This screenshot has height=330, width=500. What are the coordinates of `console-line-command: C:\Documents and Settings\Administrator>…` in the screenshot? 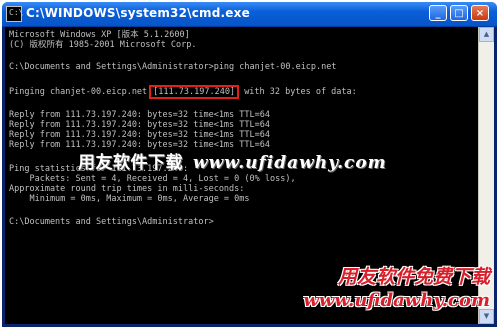 It's located at (173, 67).